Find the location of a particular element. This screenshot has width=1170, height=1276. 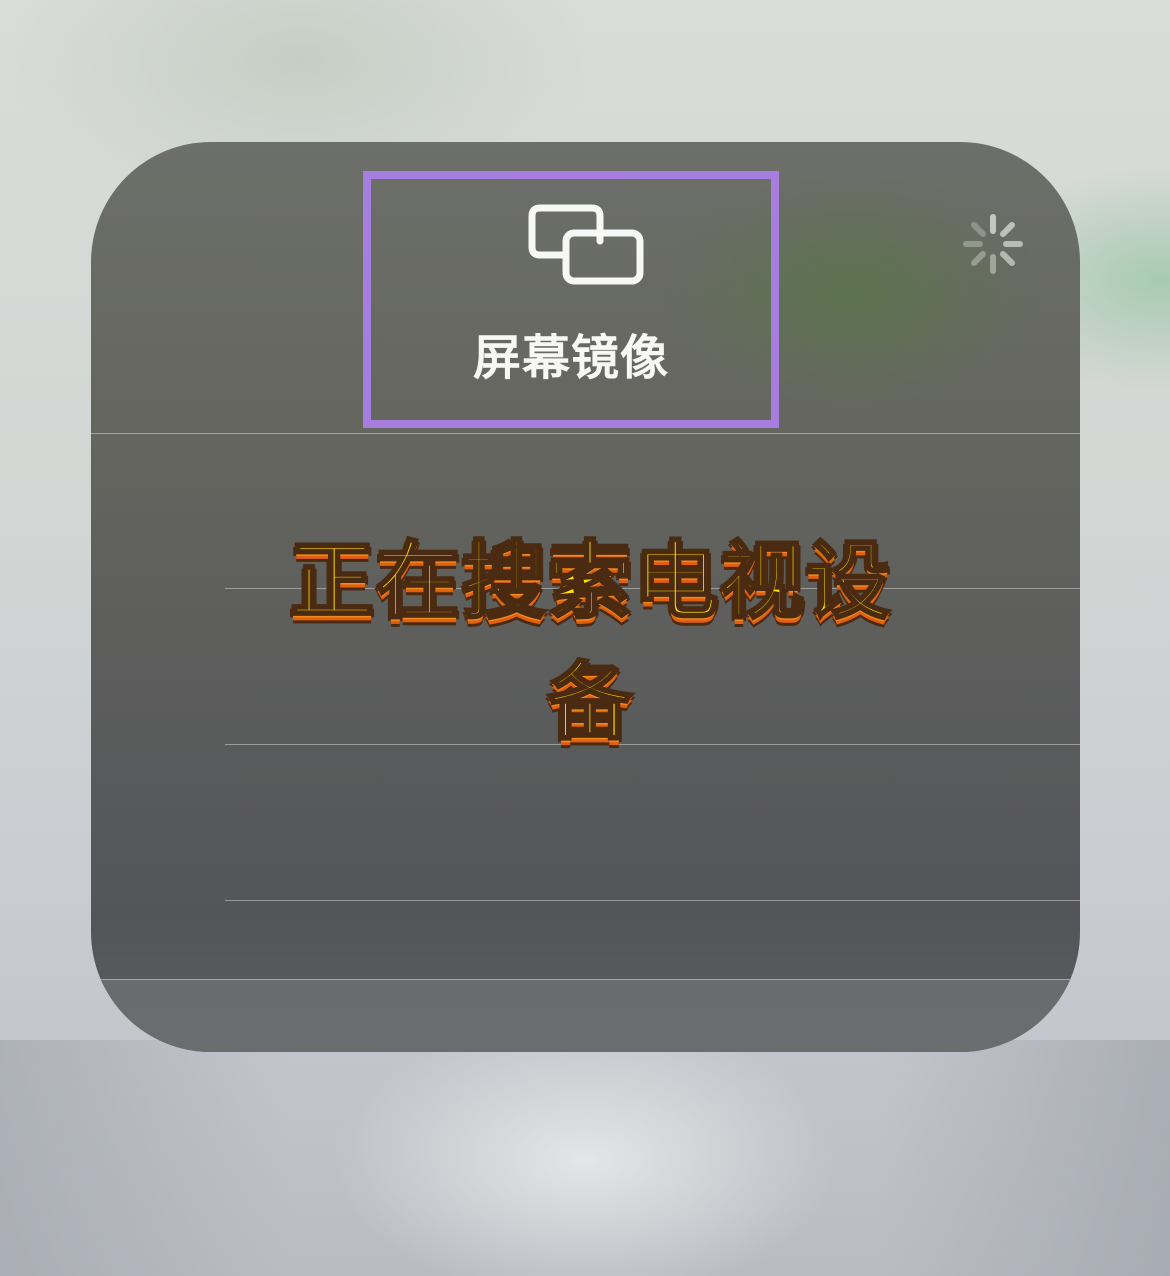

overlay-caption: 正在搜索电视设备 is located at coordinates (590, 642).